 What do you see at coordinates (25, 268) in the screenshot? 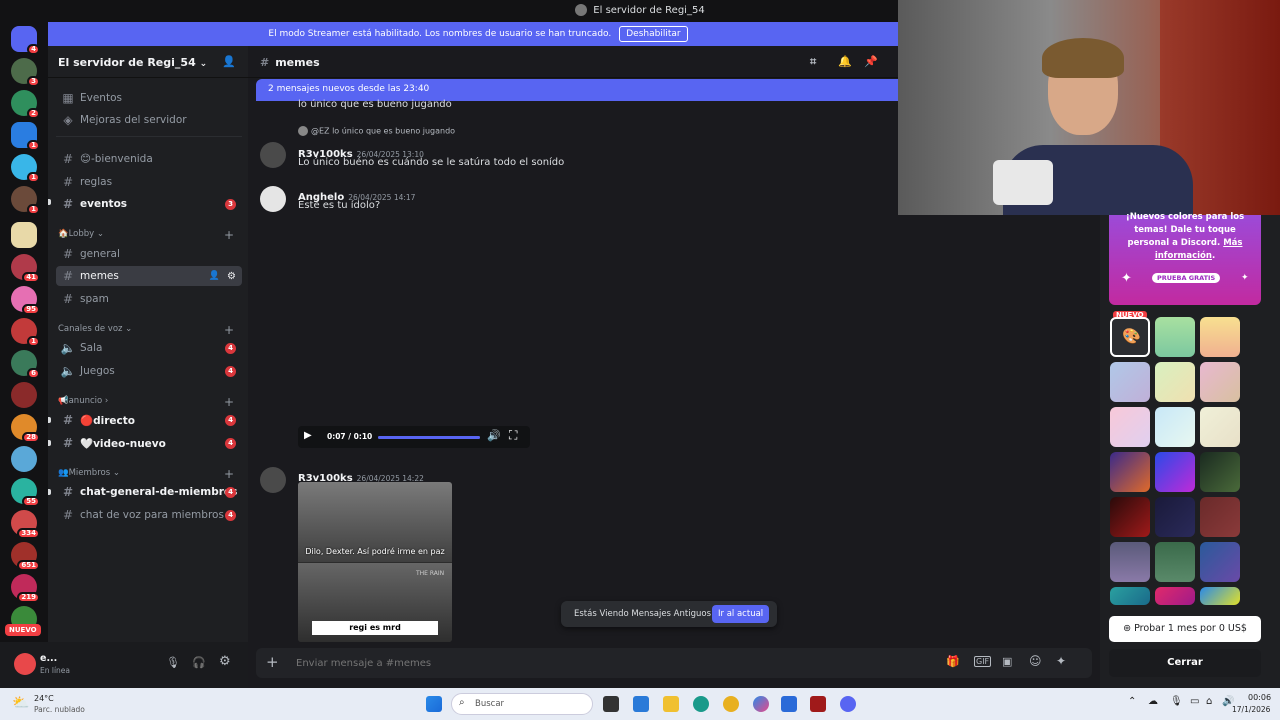
I see `server-icon-6: 41` at bounding box center [25, 268].